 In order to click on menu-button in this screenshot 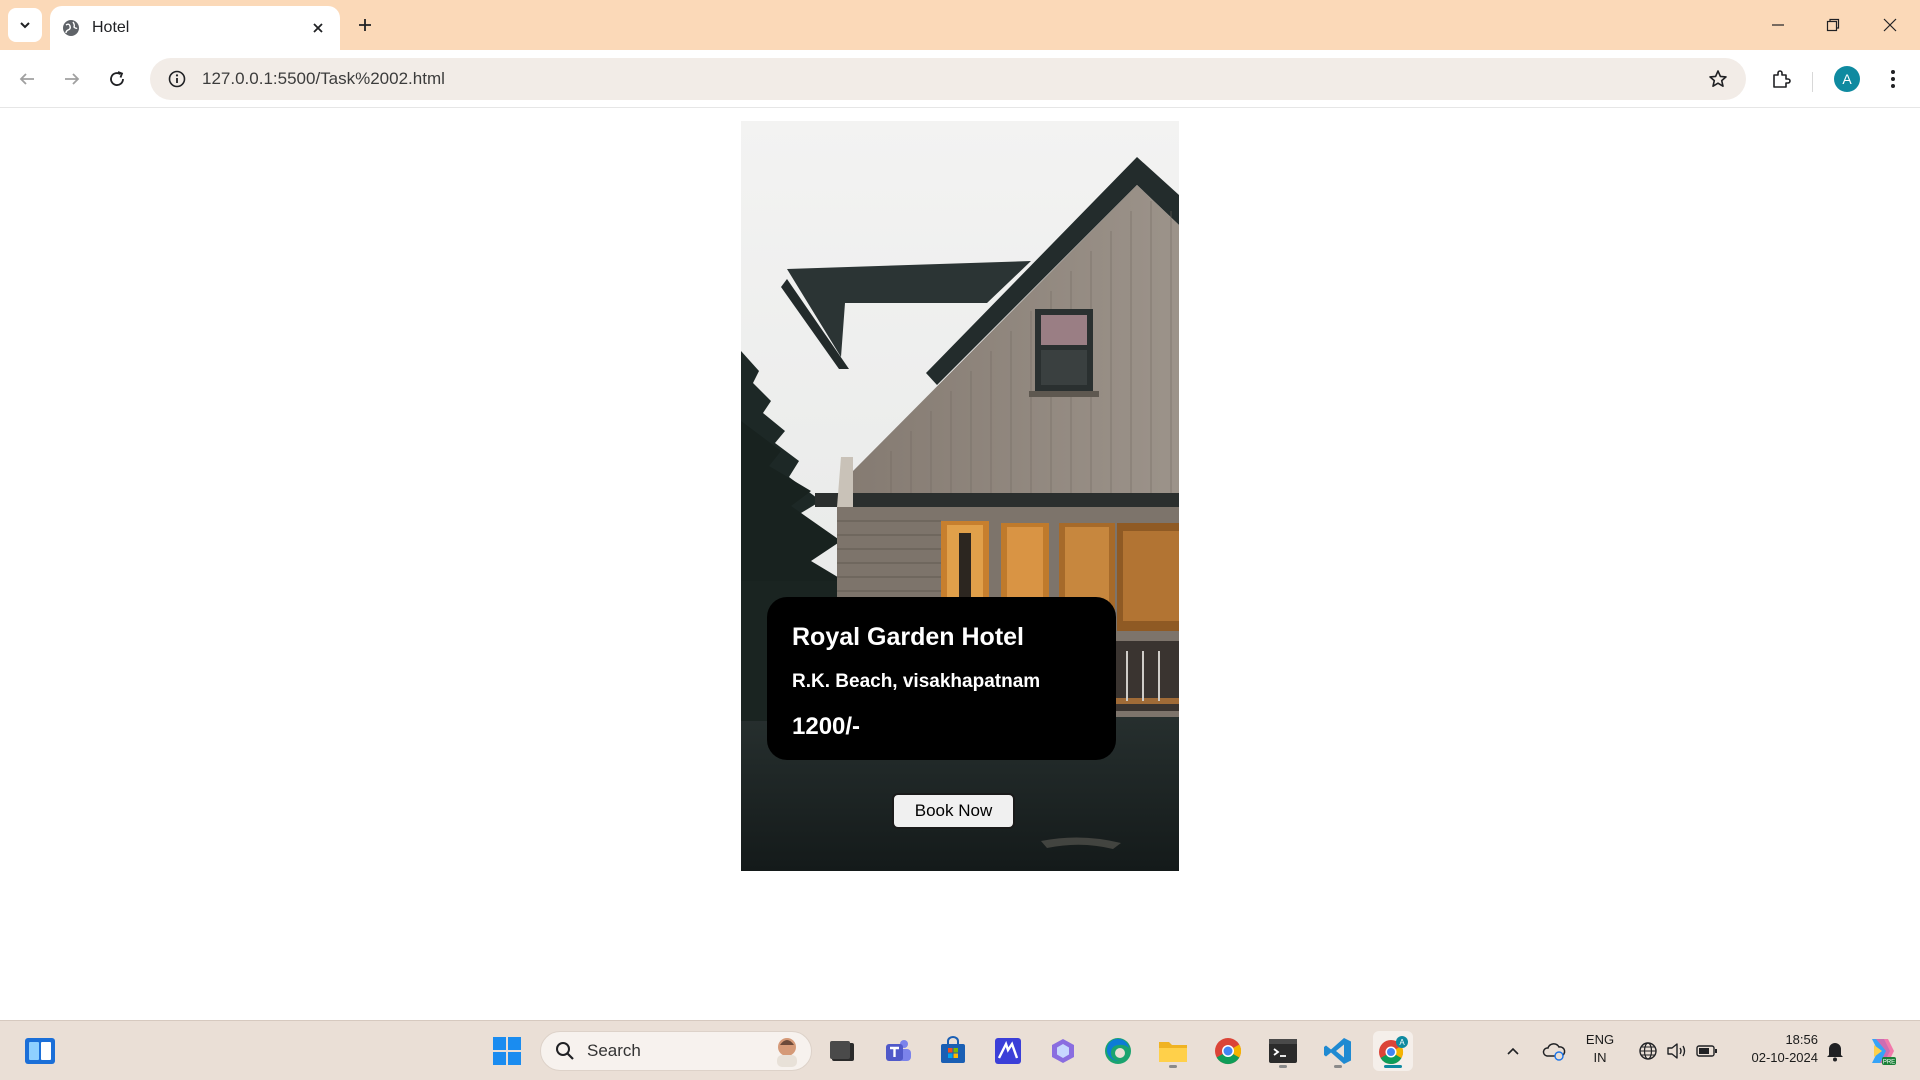, I will do `click(1893, 79)`.